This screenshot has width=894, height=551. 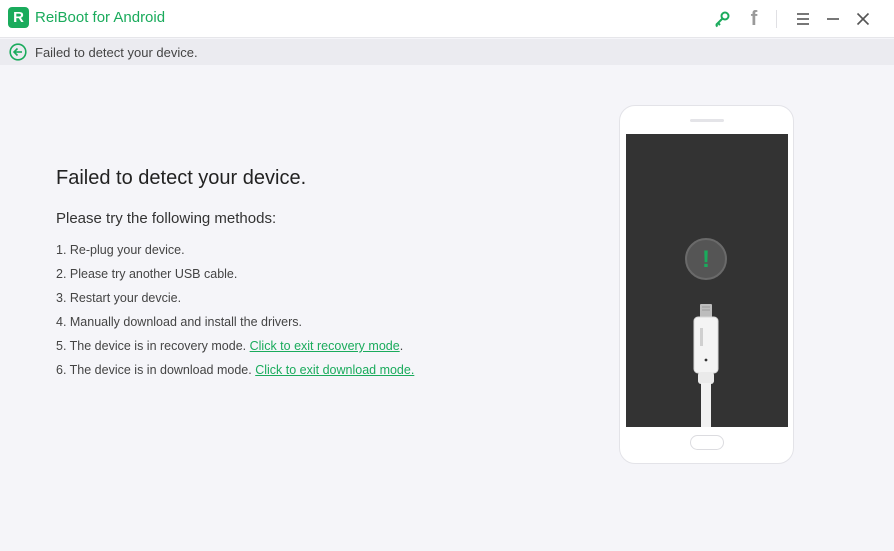 I want to click on app-title: ReiBoot for Android, so click(x=100, y=17).